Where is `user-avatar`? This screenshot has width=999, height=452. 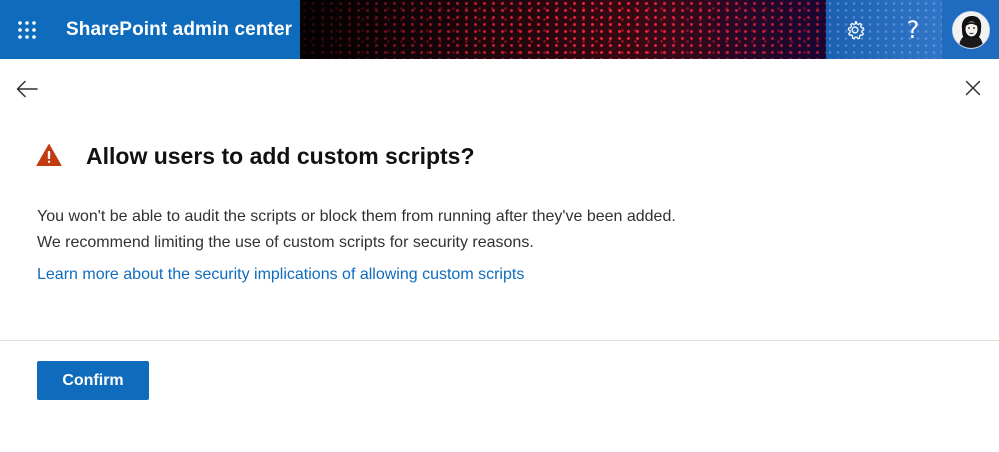
user-avatar is located at coordinates (970, 29).